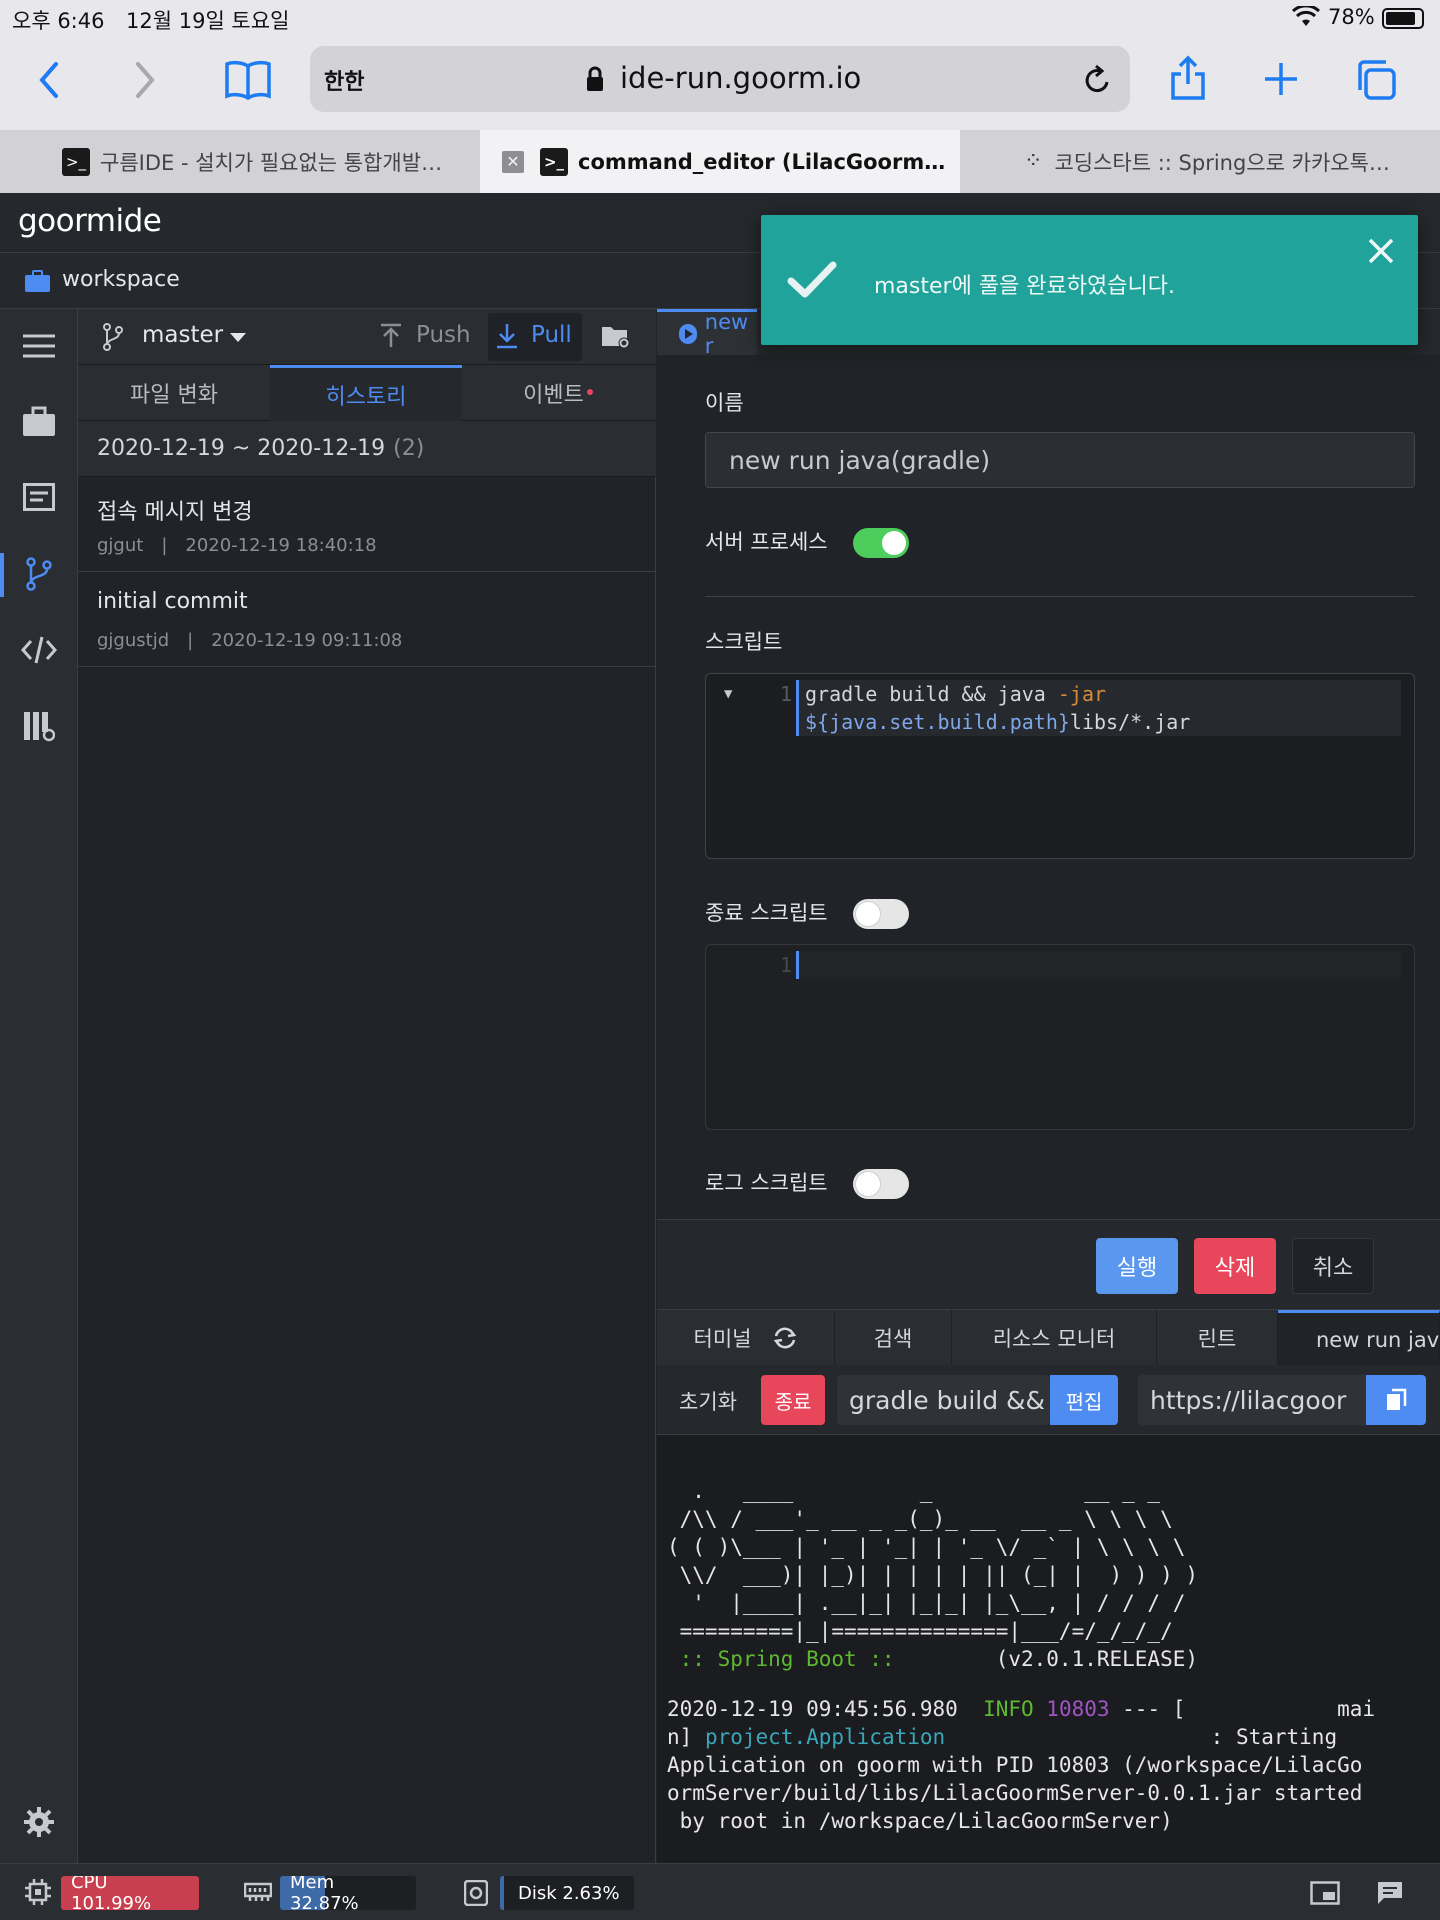 The image size is (1440, 1920). Describe the element at coordinates (175, 512) in the screenshot. I see `commit-message: 접속 메시지 변경` at that location.